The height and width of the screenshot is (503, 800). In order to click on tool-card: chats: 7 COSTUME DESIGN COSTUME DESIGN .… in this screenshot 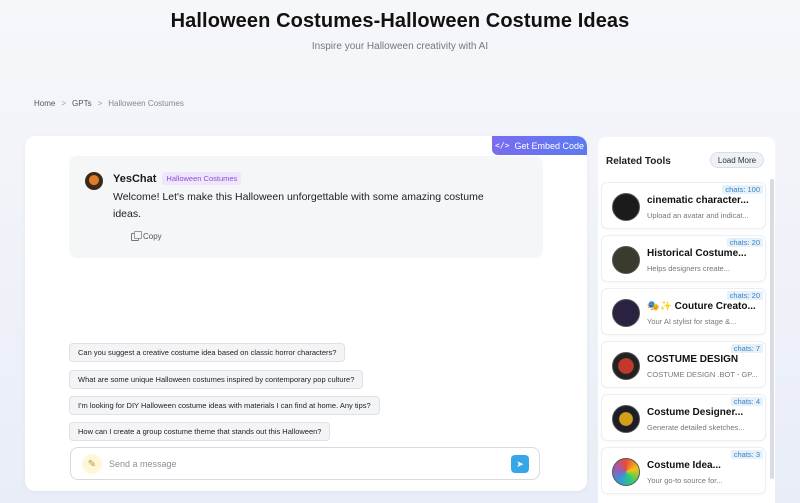, I will do `click(683, 364)`.